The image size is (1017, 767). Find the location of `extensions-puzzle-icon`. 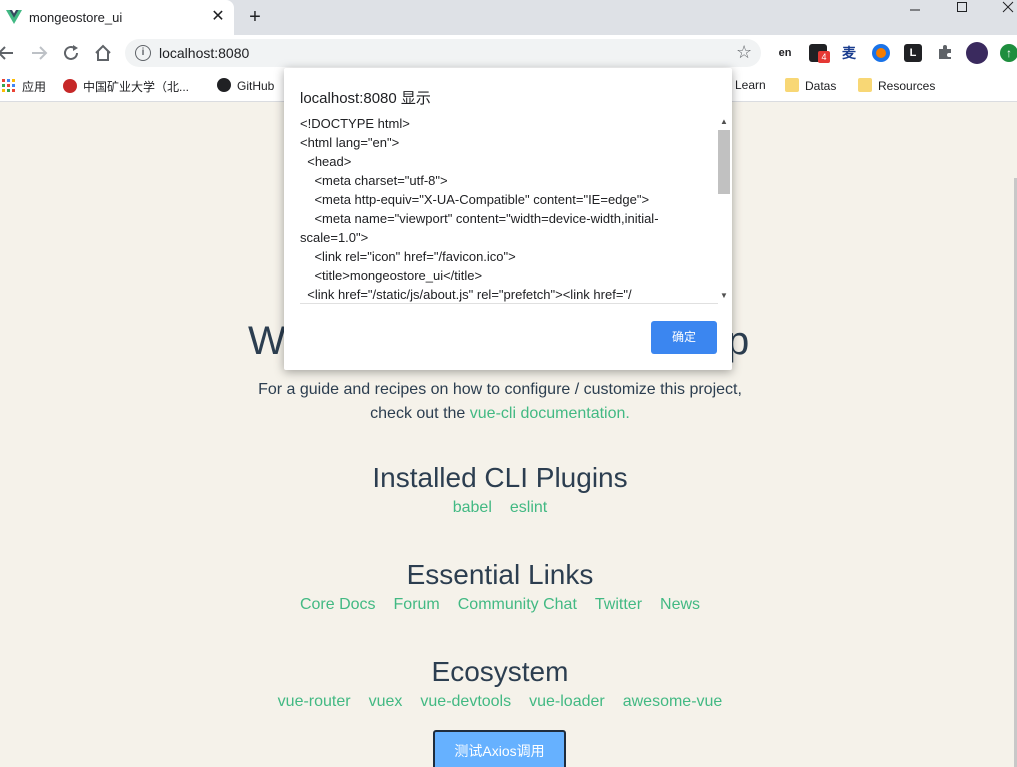

extensions-puzzle-icon is located at coordinates (945, 53).